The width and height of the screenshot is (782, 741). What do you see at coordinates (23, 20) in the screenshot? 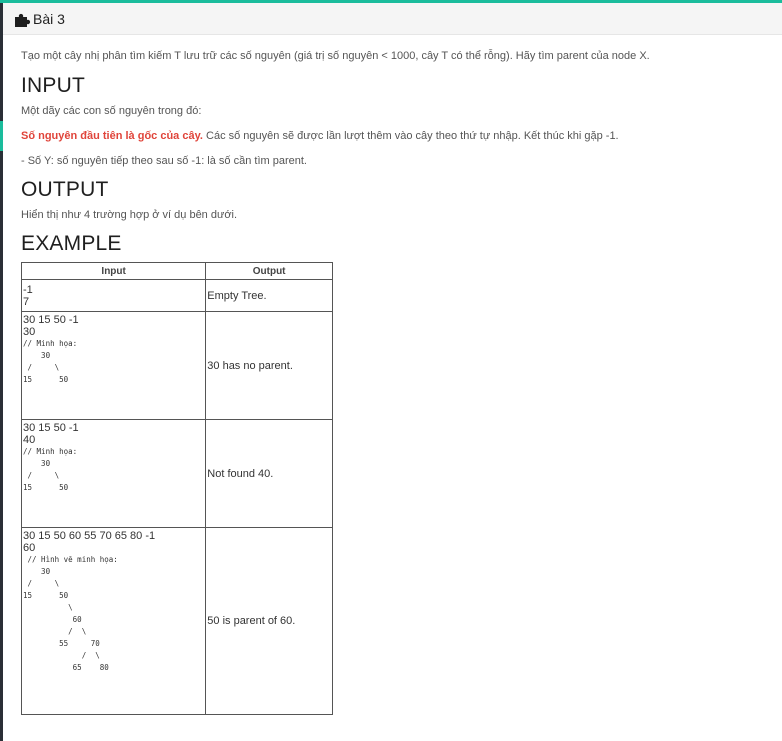
I see `puzzle-icon` at bounding box center [23, 20].